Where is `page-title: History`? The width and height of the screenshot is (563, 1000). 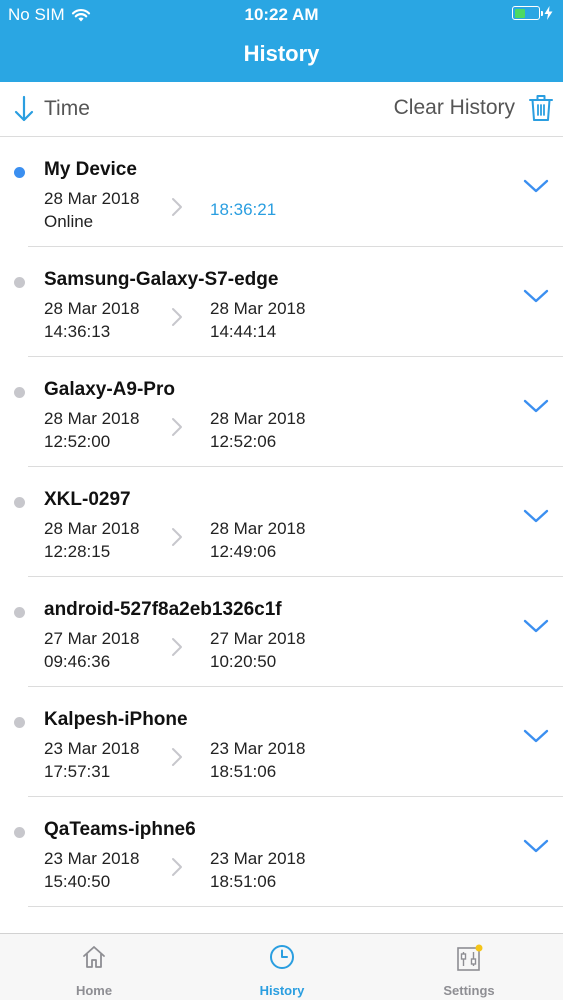
page-title: History is located at coordinates (281, 53).